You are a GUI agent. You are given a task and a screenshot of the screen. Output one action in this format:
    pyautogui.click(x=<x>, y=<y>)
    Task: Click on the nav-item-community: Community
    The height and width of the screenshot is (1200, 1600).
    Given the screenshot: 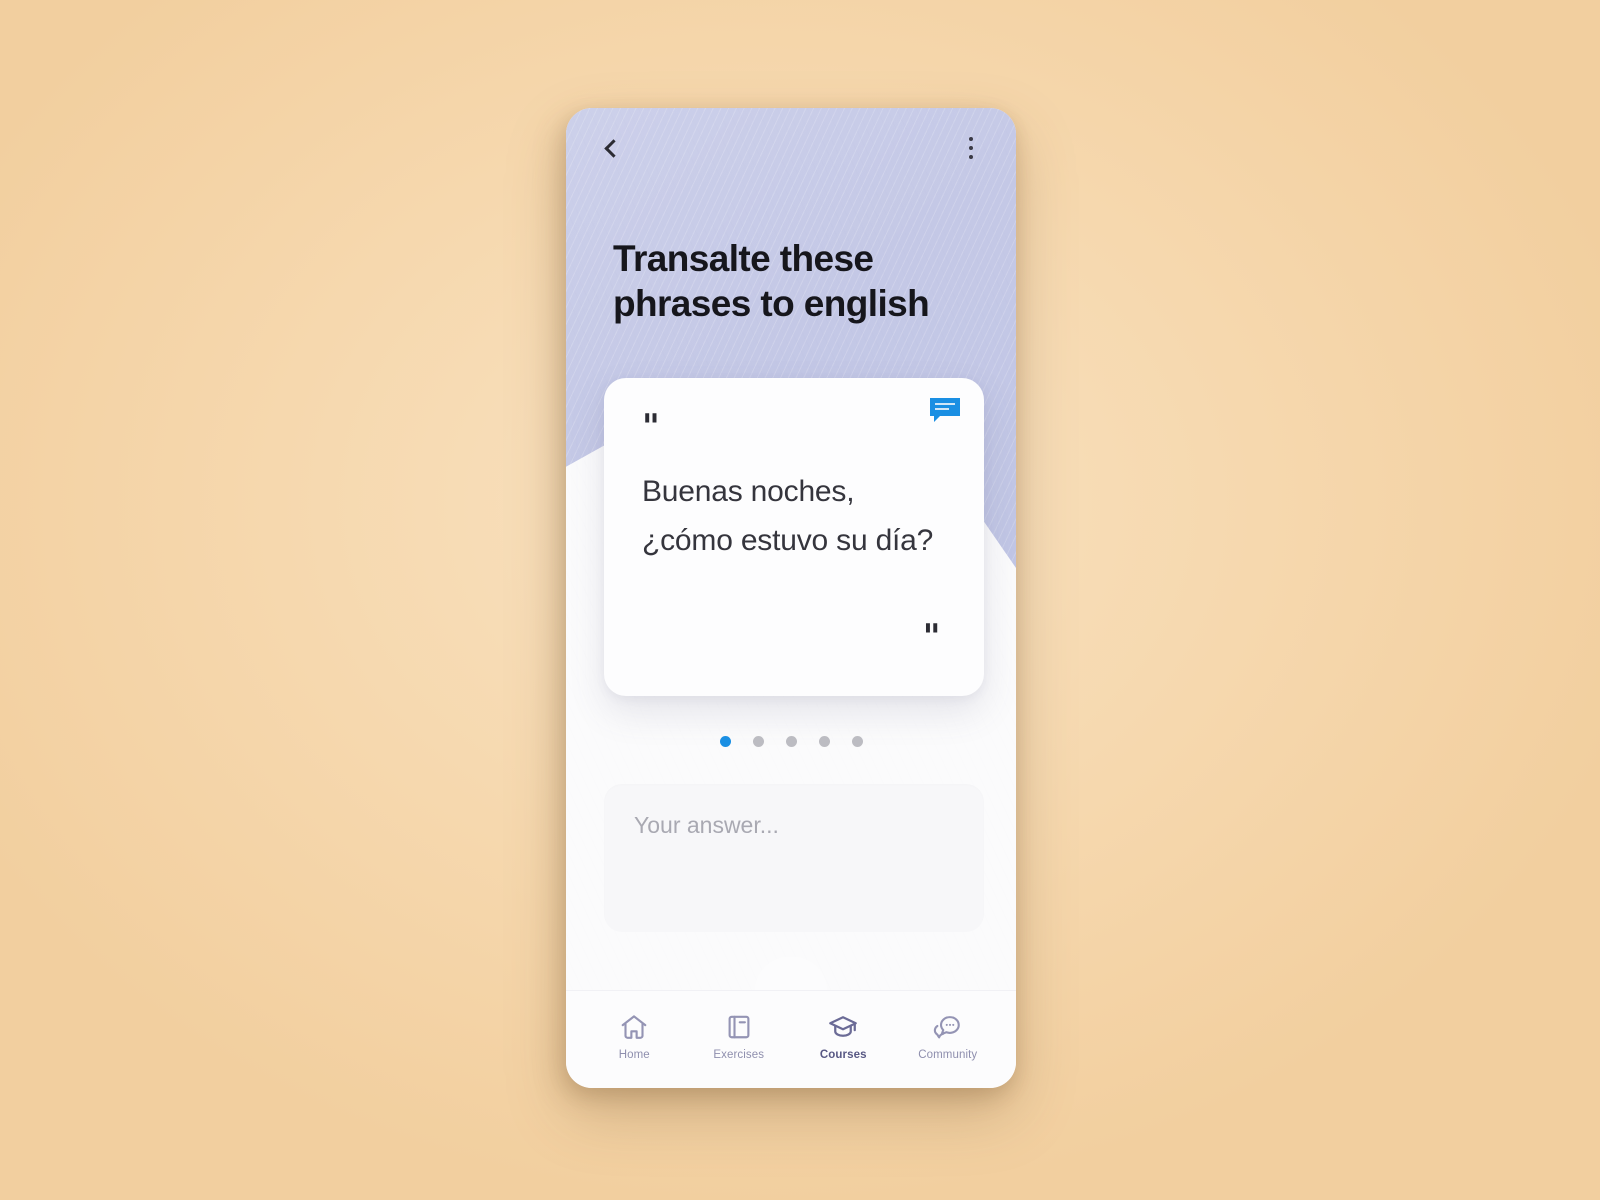 What is the action you would take?
    pyautogui.click(x=948, y=1036)
    